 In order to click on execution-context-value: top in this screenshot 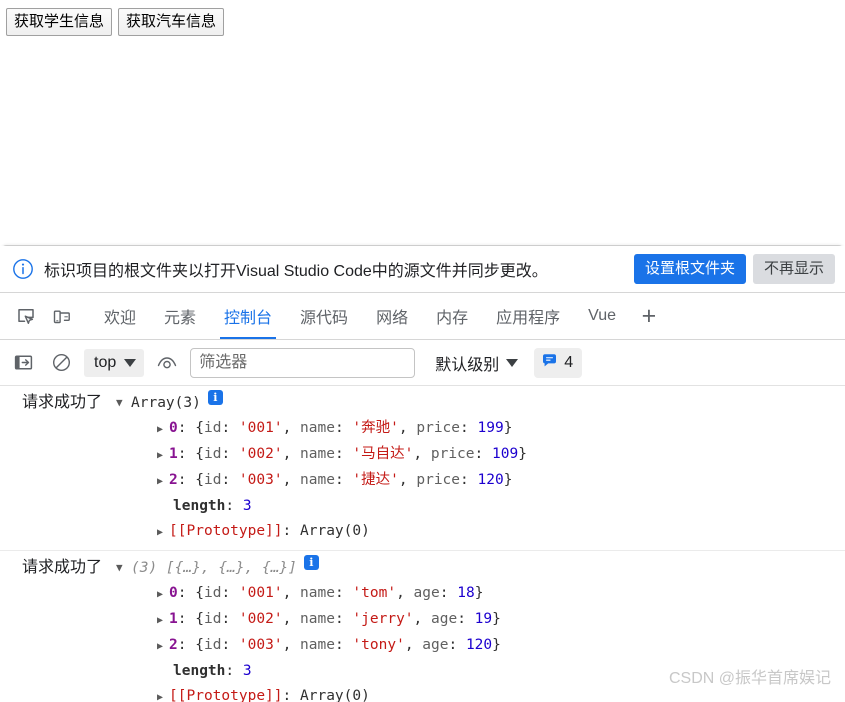, I will do `click(105, 362)`.